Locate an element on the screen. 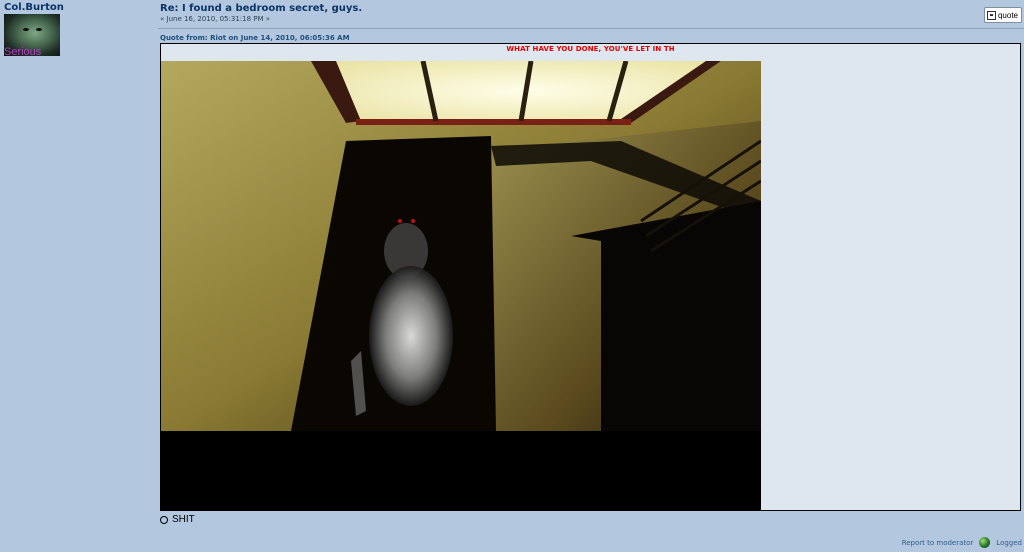 This screenshot has height=552, width=1024. globe-icon is located at coordinates (985, 542).